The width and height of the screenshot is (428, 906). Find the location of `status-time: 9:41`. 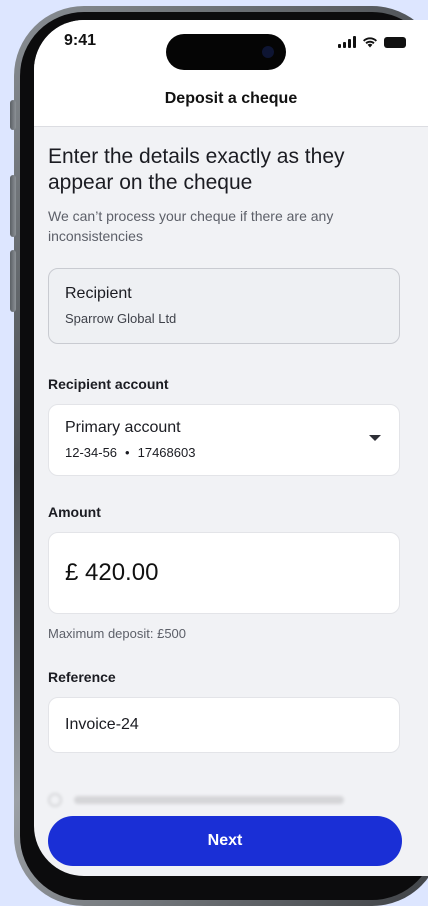

status-time: 9:41 is located at coordinates (80, 40).